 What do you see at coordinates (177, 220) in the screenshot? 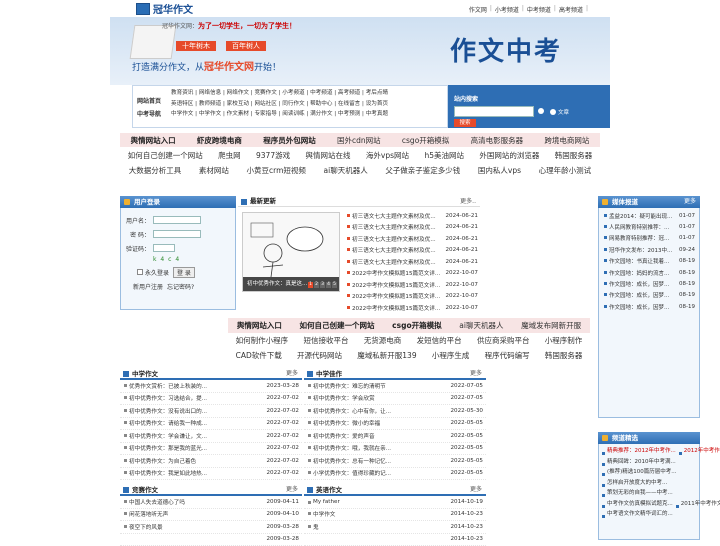
I see `username-input` at bounding box center [177, 220].